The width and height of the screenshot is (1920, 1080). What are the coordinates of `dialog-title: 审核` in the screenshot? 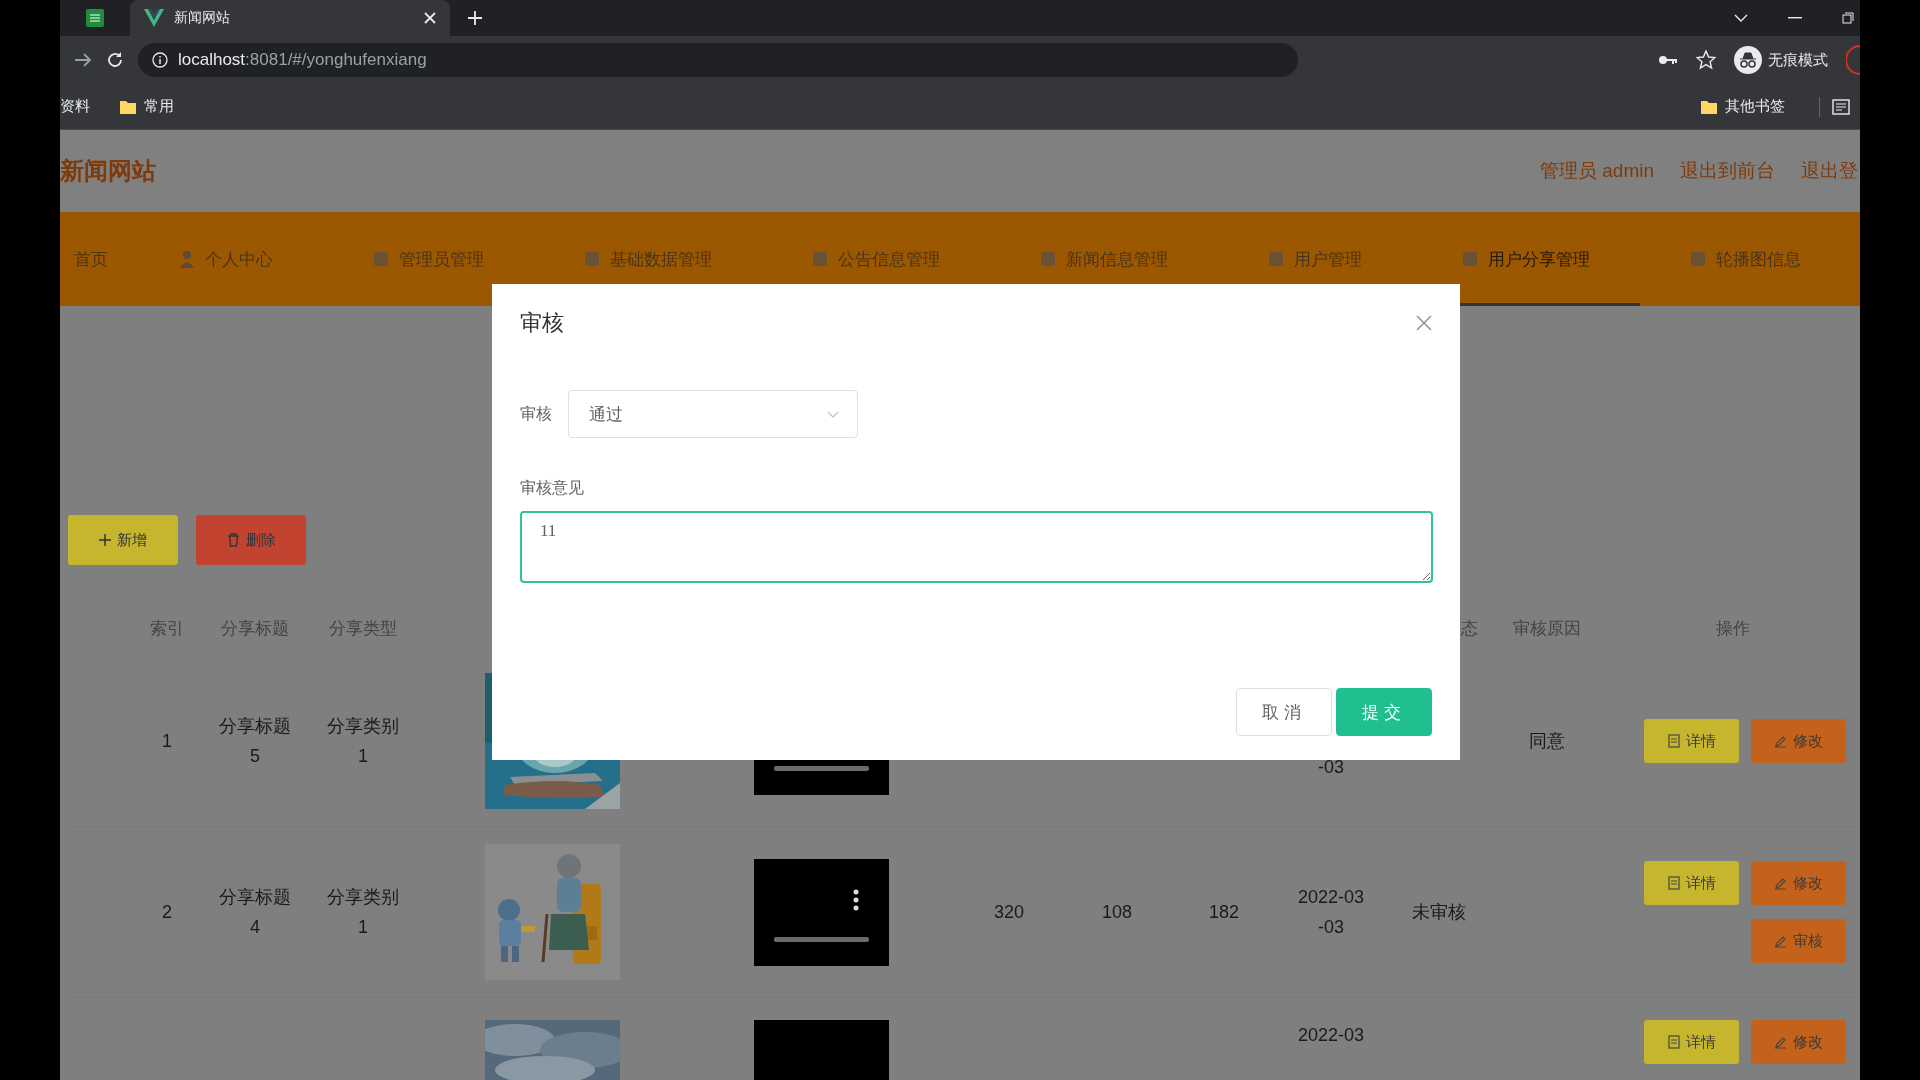 It's located at (542, 323).